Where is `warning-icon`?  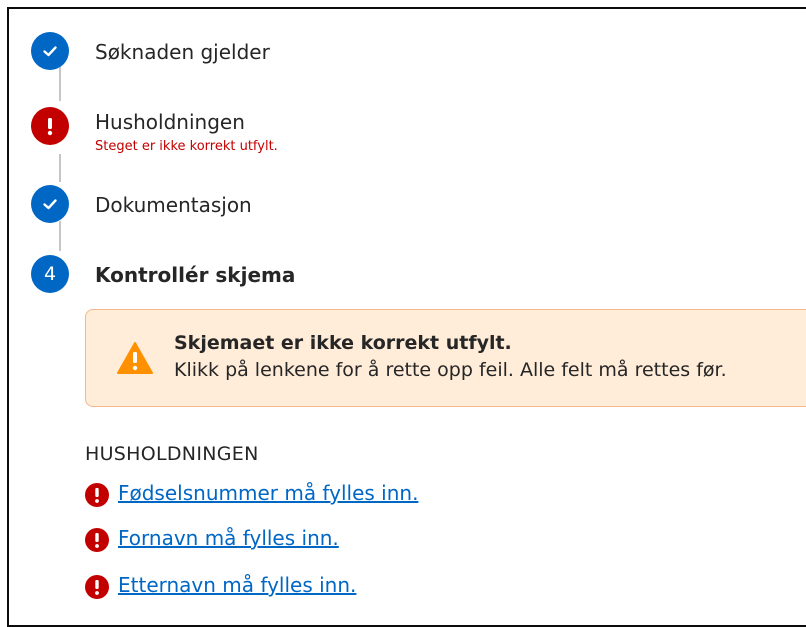
warning-icon is located at coordinates (135, 358).